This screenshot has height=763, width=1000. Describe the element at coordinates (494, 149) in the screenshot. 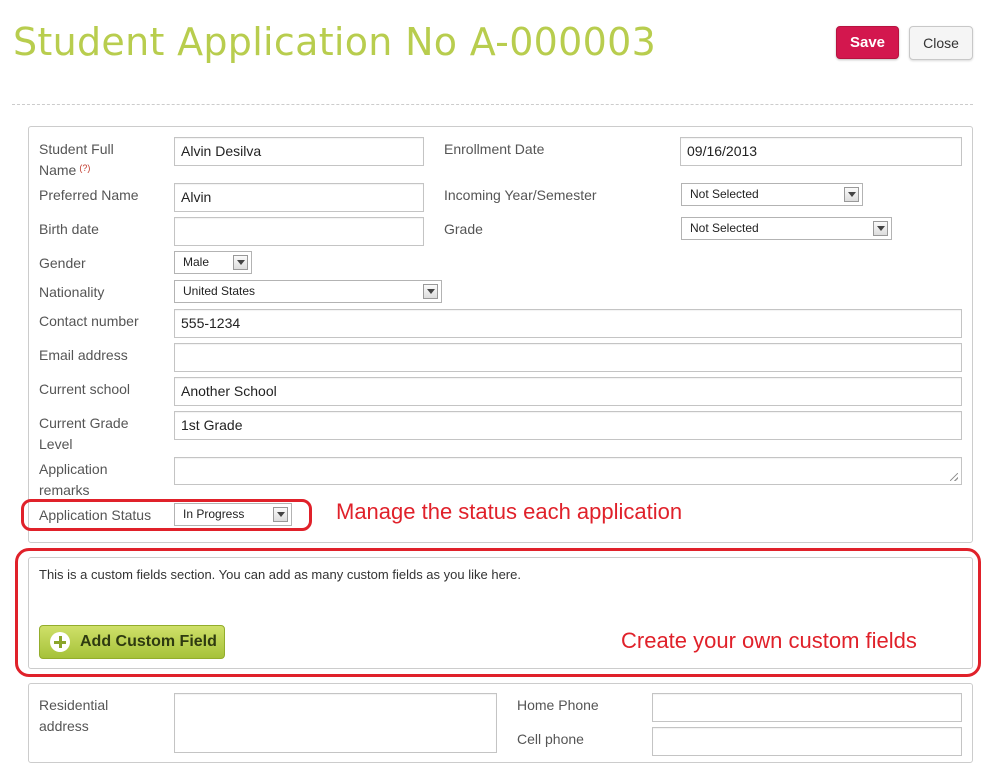

I see `enrollment-date-label: Enrollment Date` at that location.